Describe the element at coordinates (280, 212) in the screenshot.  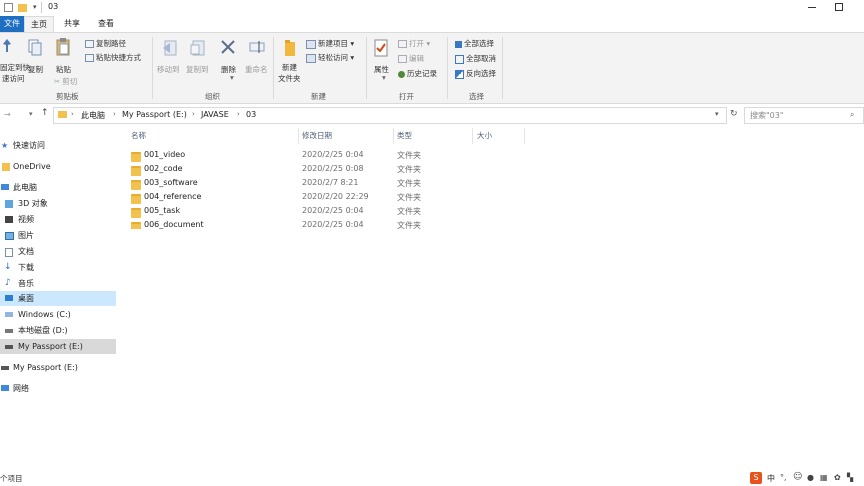
I see `file-row: 005_task 2020/2/25 0:04 文件夹` at that location.